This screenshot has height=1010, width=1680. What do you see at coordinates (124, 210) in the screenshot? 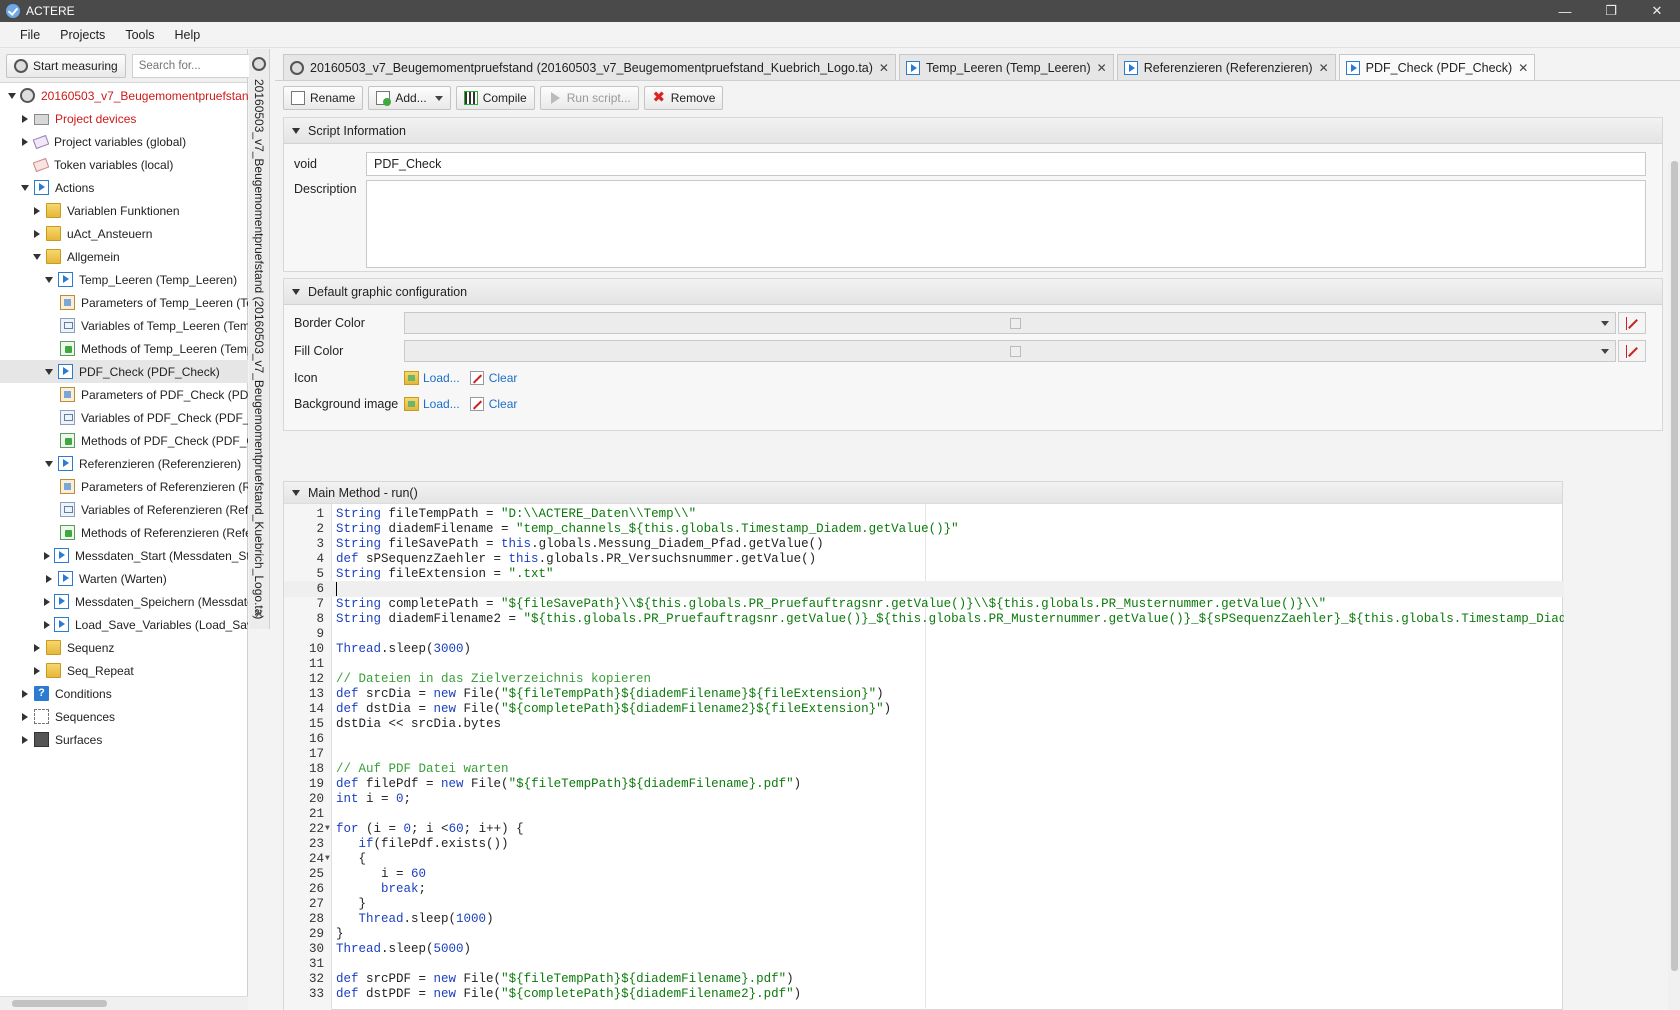
I see `tree-item: Variablen Funktionen` at bounding box center [124, 210].